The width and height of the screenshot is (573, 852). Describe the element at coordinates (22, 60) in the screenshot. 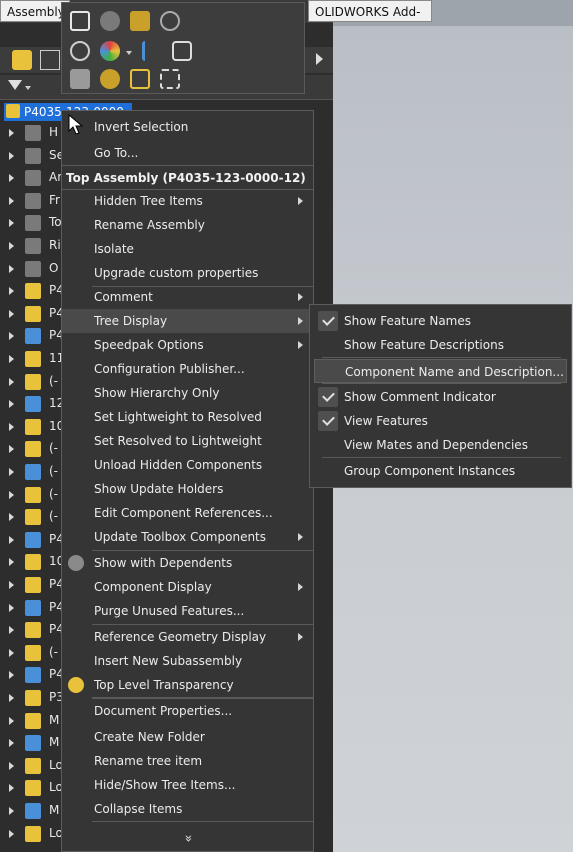

I see `feature-tree-tab-icon` at that location.